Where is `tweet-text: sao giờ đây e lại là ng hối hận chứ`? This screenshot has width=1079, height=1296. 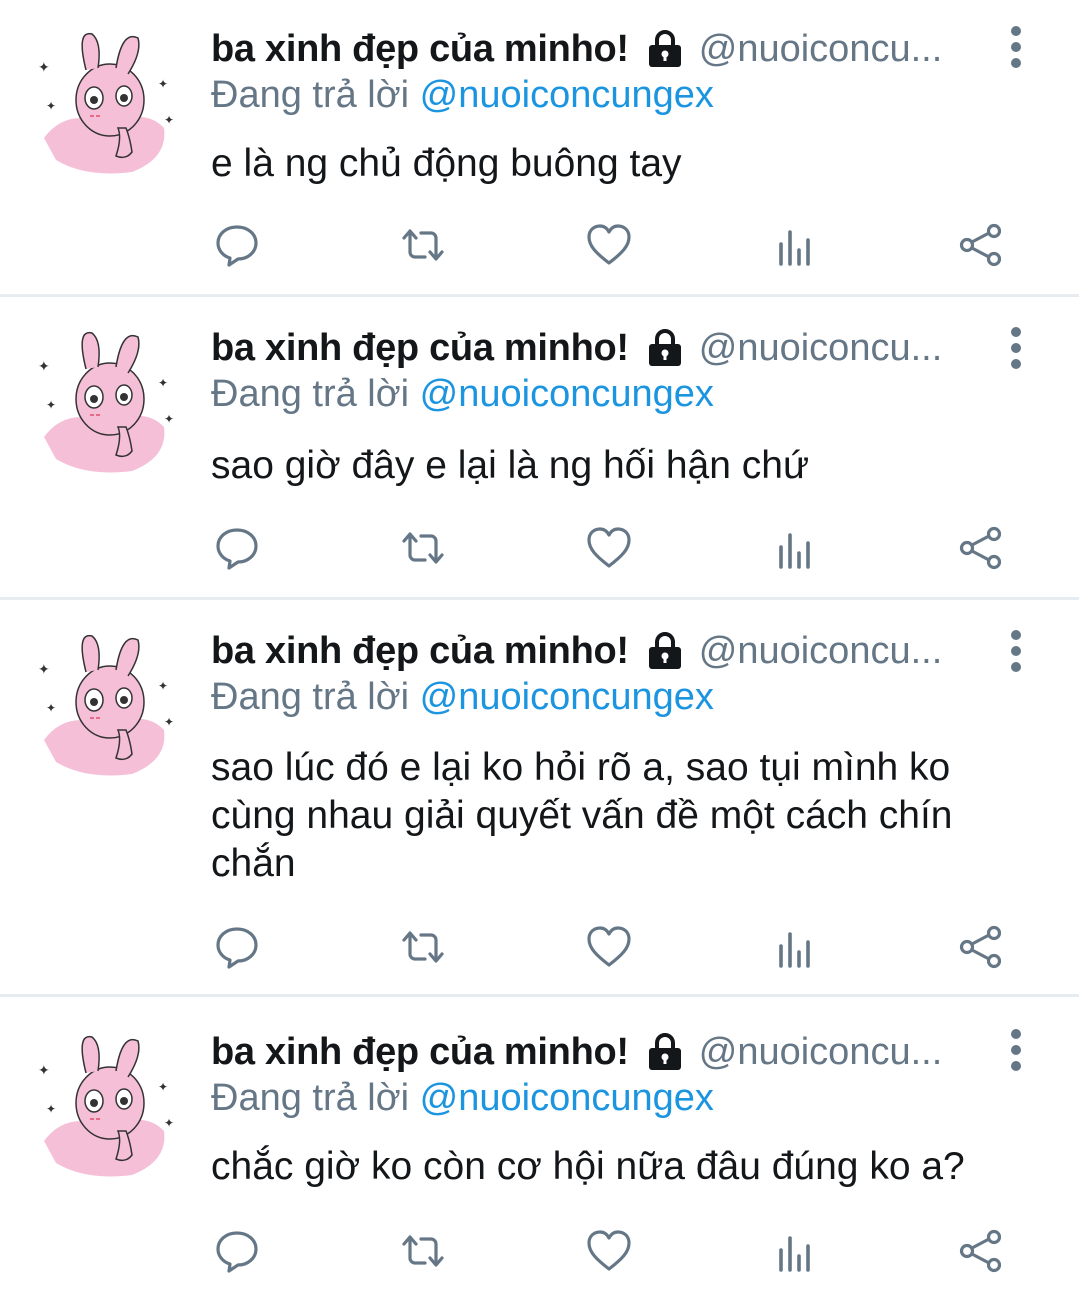
tweet-text: sao giờ đây e lại là ng hối hận chứ is located at coordinates (510, 465).